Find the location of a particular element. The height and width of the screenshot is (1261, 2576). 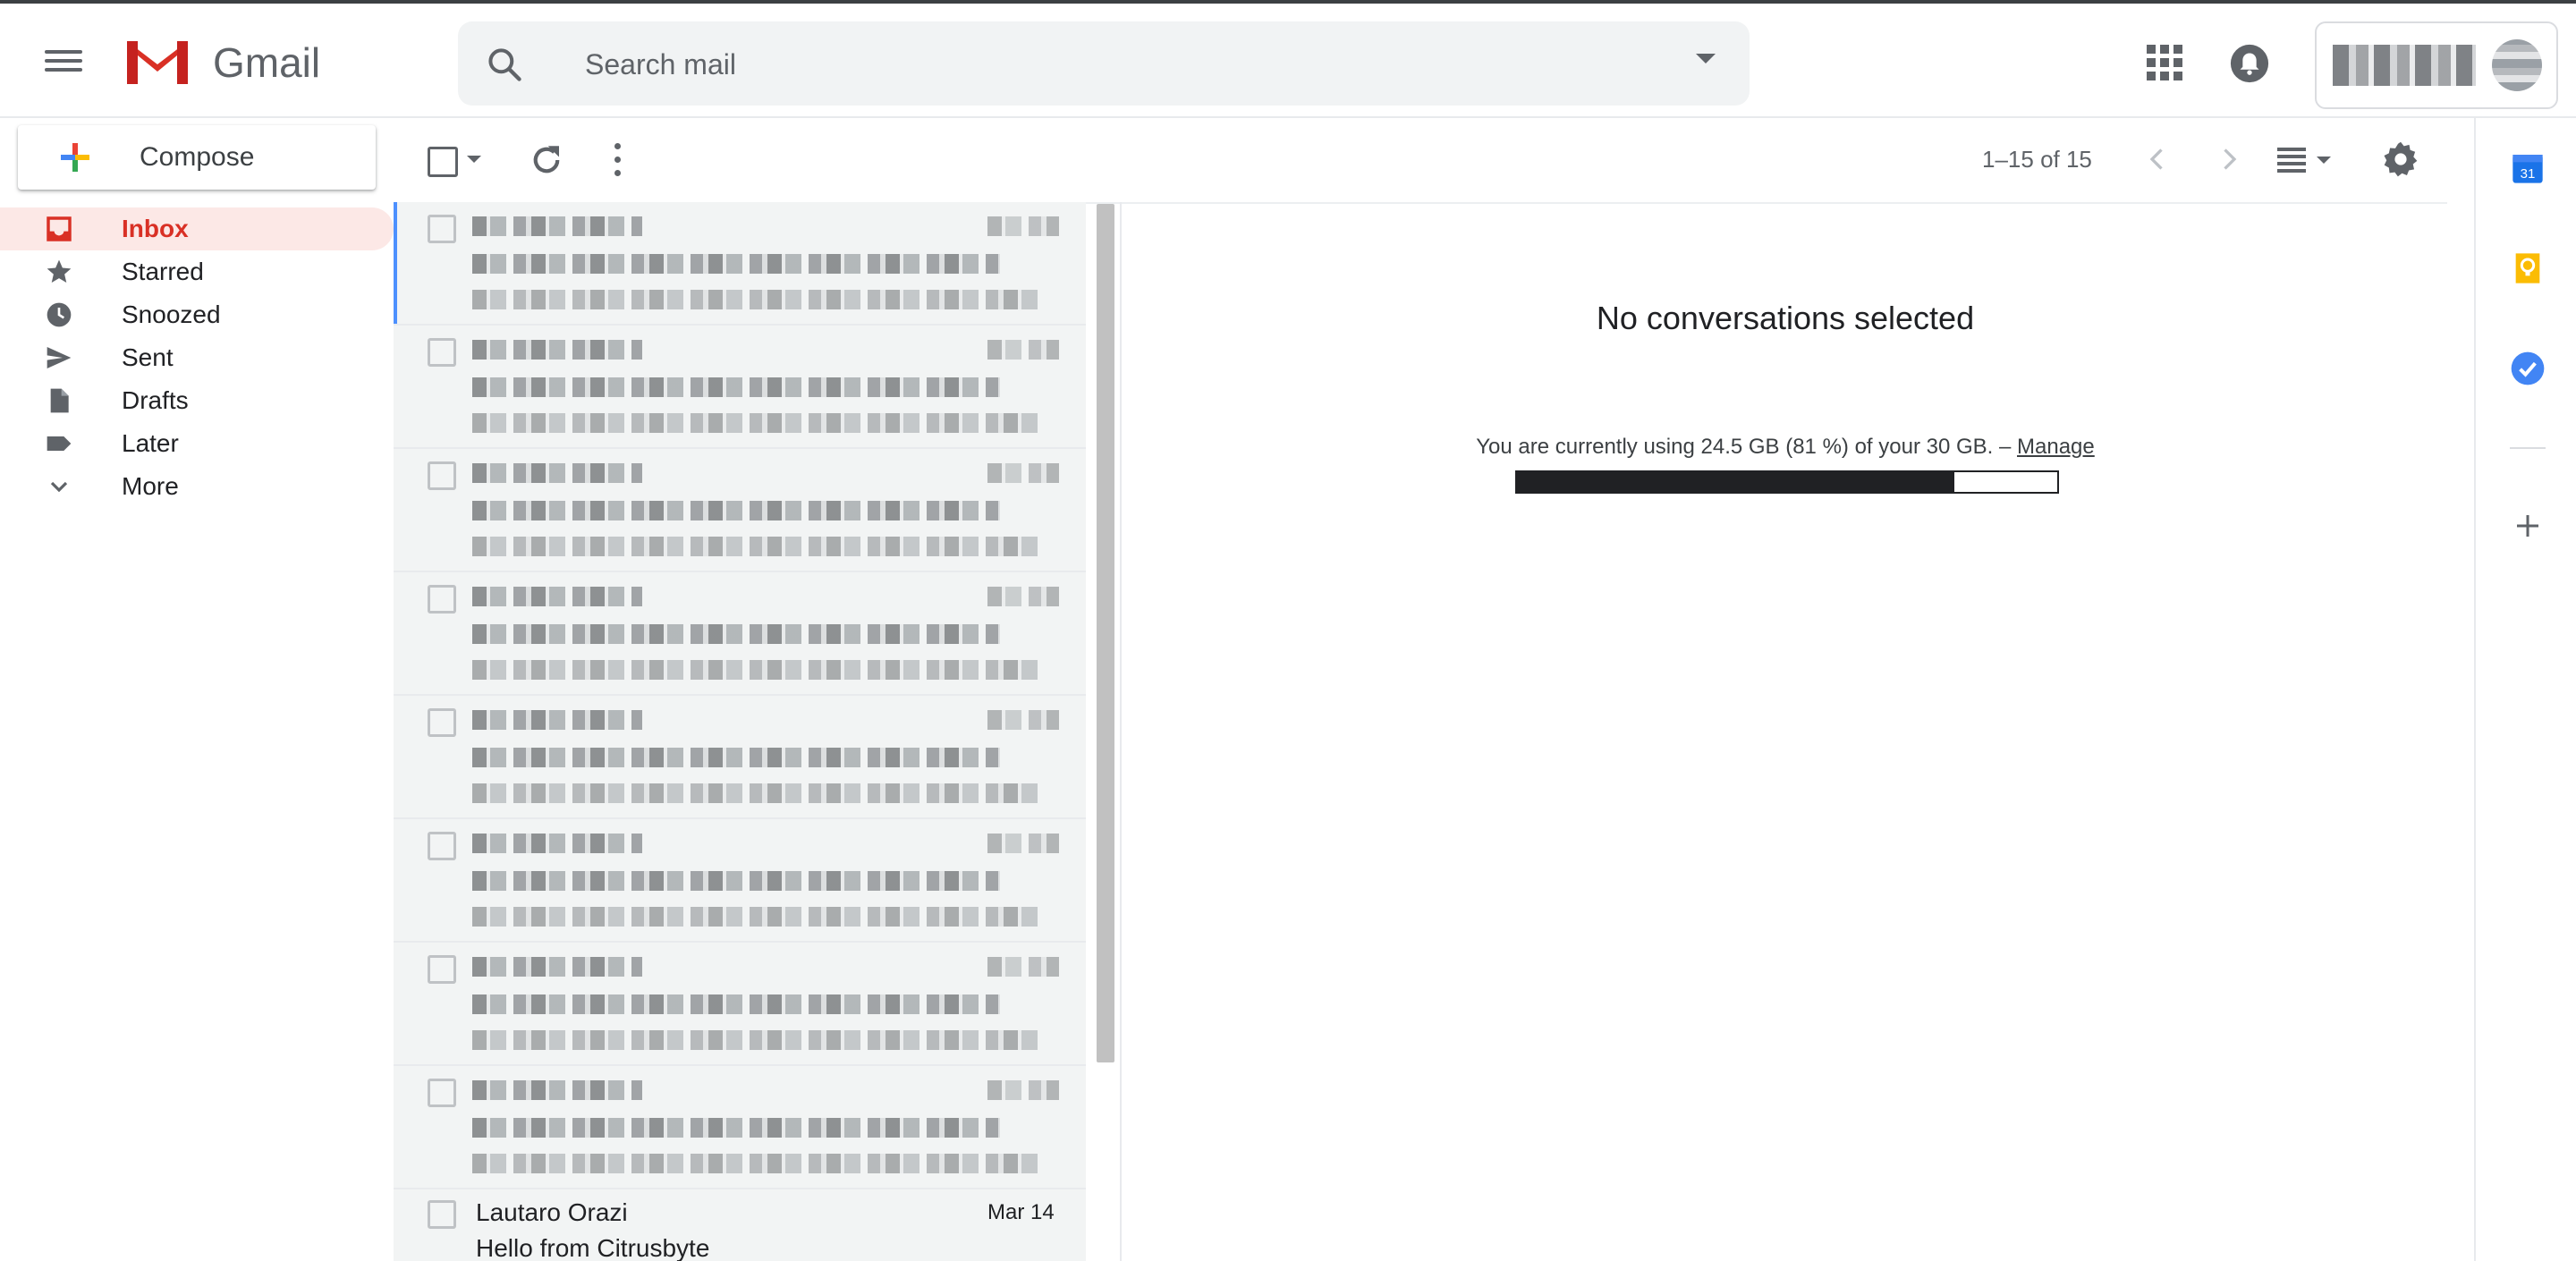

search-input is located at coordinates (1103, 64).